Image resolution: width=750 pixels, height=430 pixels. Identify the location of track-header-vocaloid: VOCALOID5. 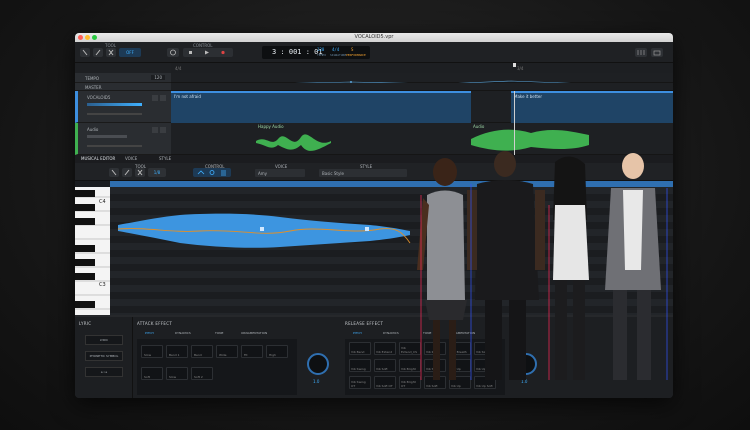
(123, 107).